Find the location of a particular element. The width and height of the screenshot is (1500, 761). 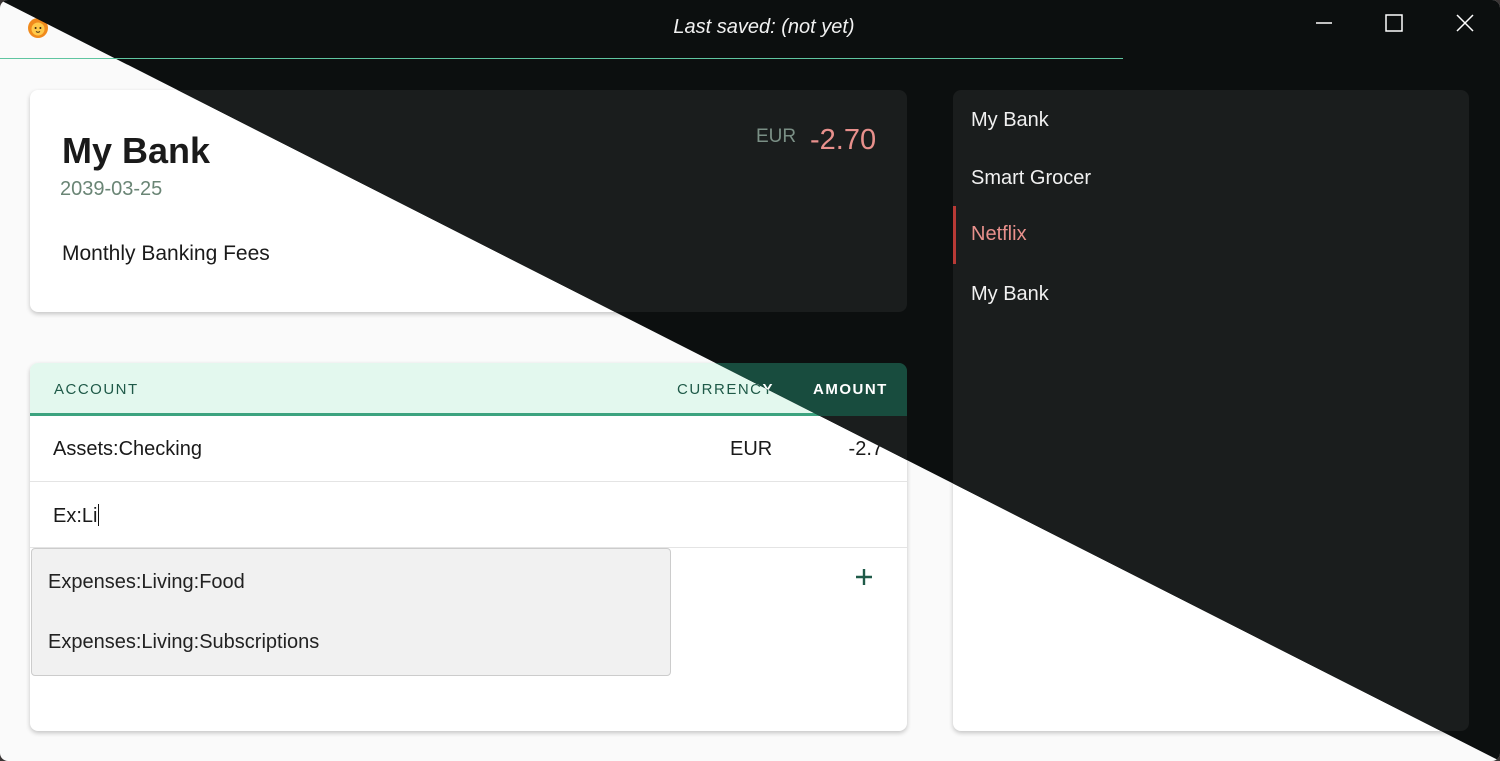

minimize-icon is located at coordinates (1324, 23).